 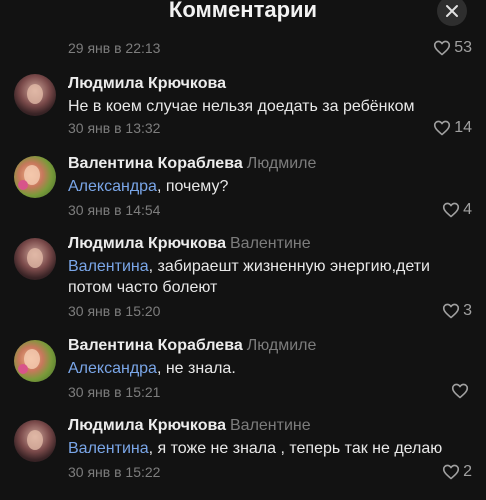 I want to click on like-count: 14, so click(x=463, y=127).